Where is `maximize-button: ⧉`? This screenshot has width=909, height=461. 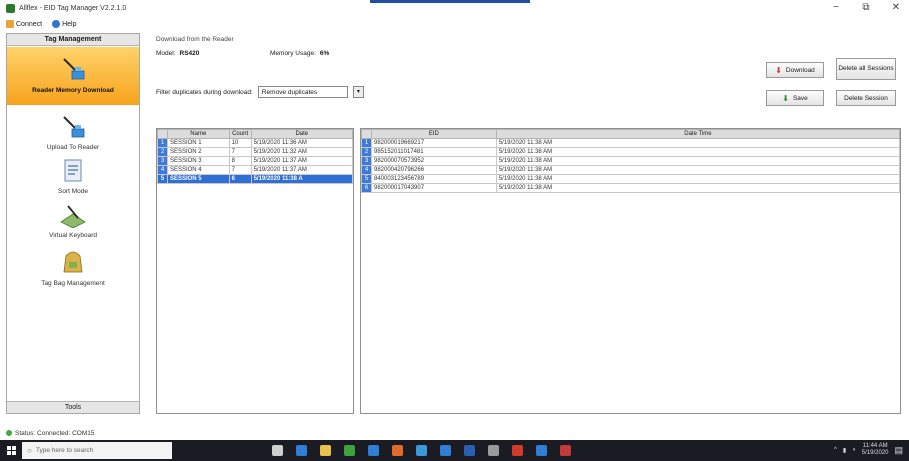 maximize-button: ⧉ is located at coordinates (866, 7).